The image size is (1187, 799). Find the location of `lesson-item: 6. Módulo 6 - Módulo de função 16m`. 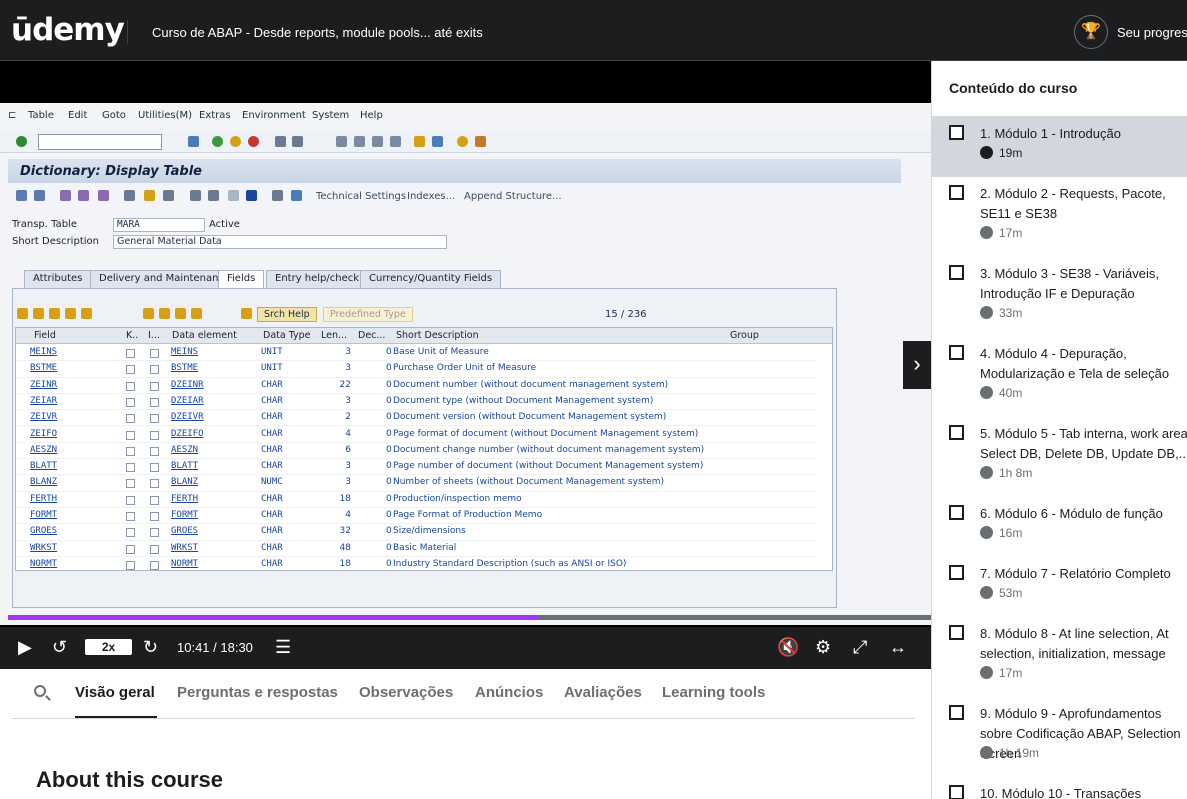

lesson-item: 6. Módulo 6 - Módulo de função 16m is located at coordinates (1059, 527).